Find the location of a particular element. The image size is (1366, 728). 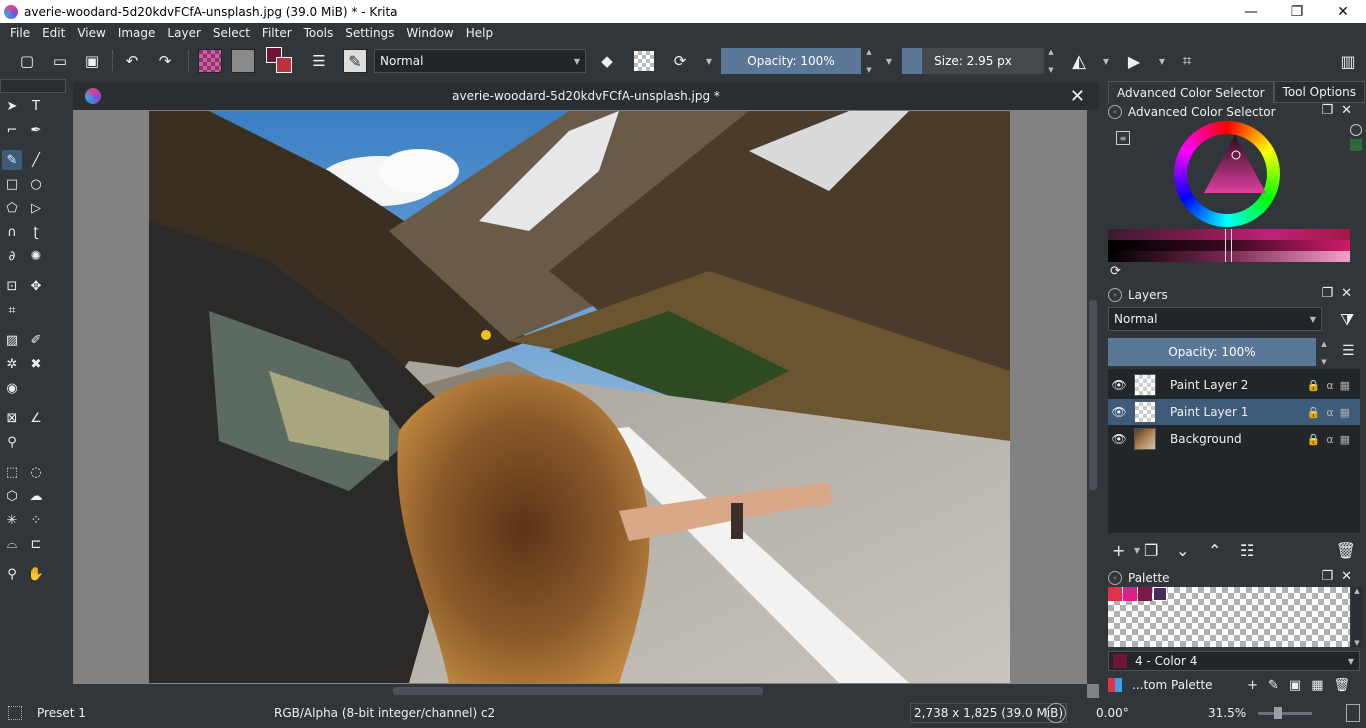

zoom-tool-icon: ⚲ is located at coordinates (12, 574).